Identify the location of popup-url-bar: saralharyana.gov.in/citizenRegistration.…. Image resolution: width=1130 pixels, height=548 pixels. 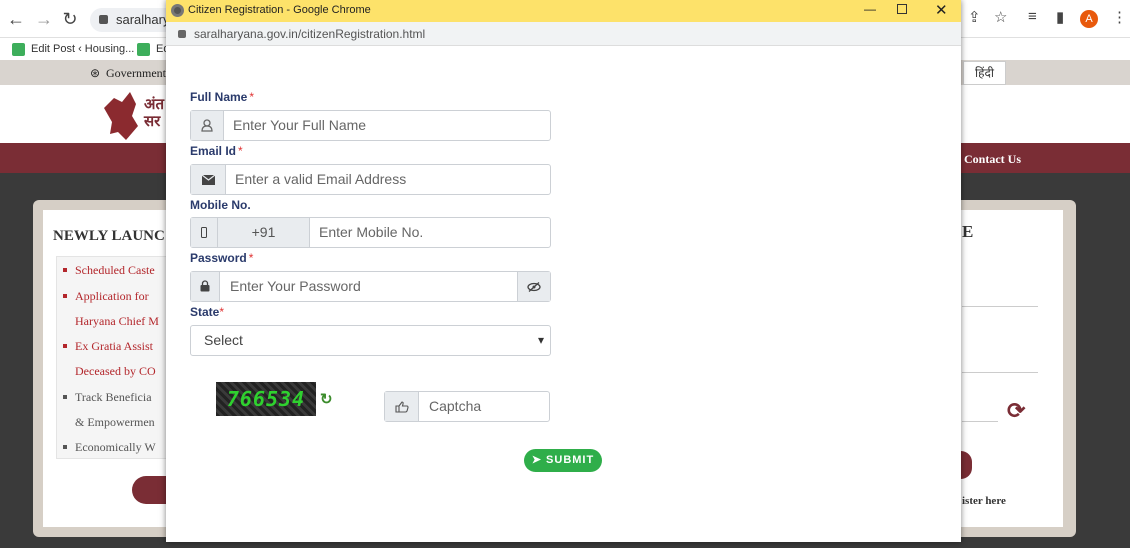
(563, 34).